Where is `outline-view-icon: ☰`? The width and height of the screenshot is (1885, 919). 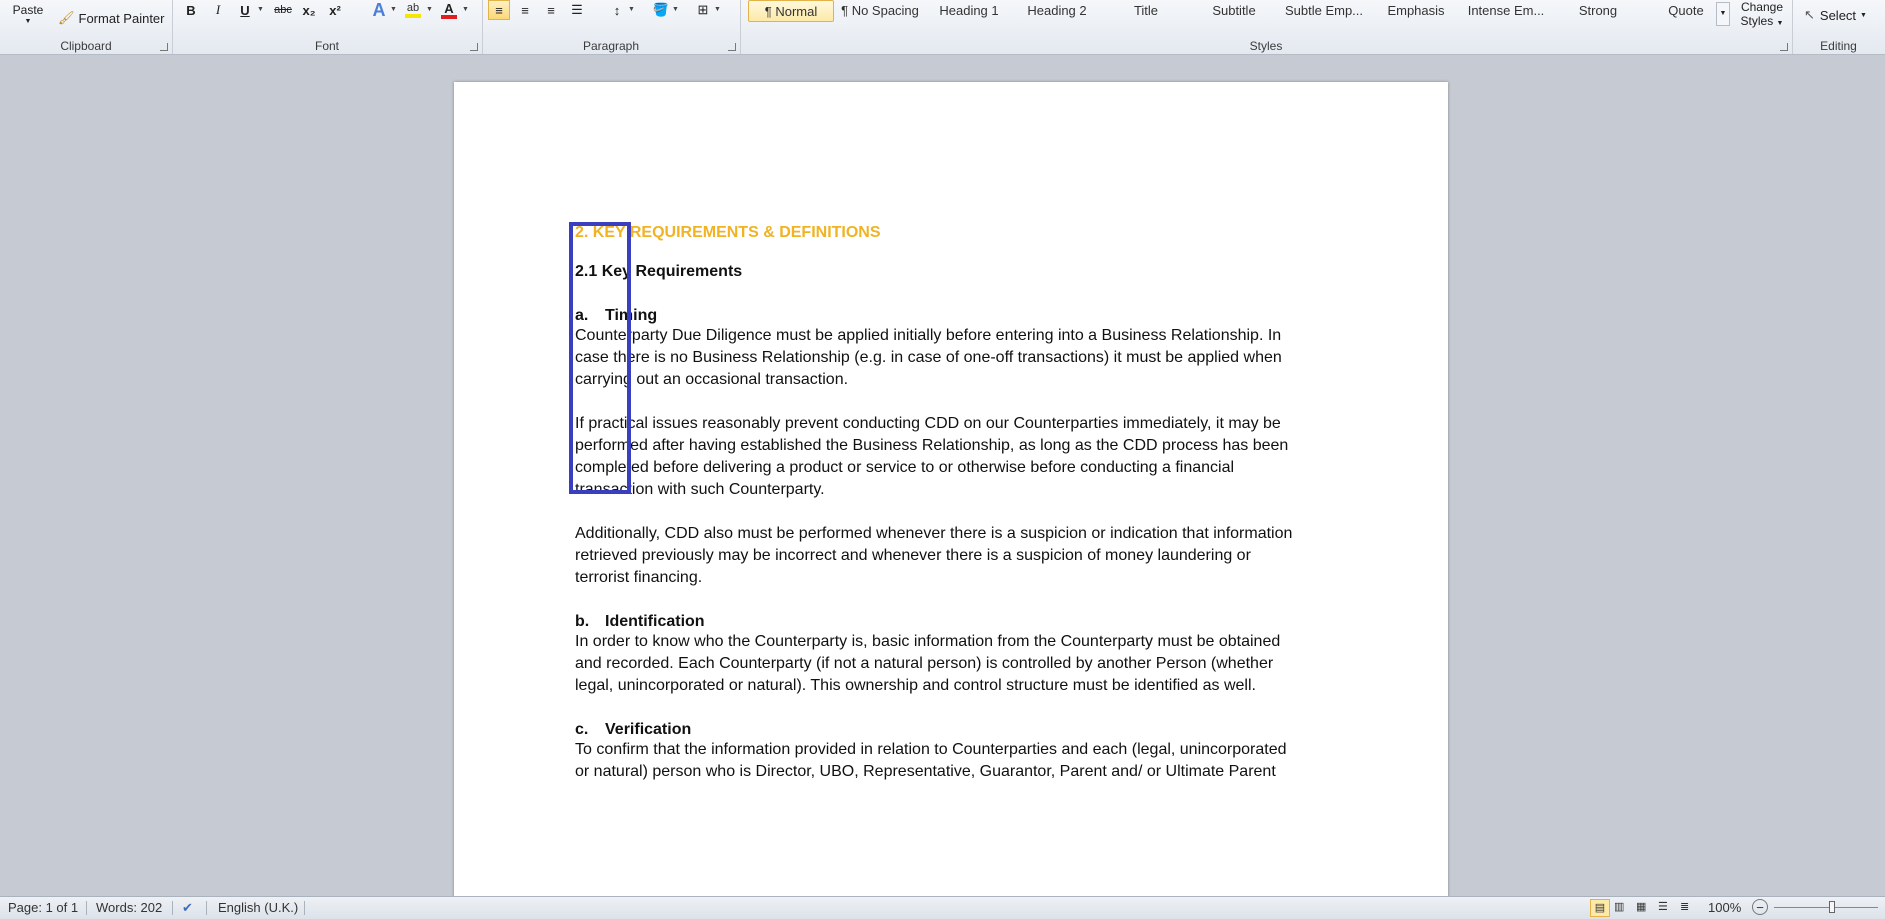
outline-view-icon: ☰ is located at coordinates (1663, 906).